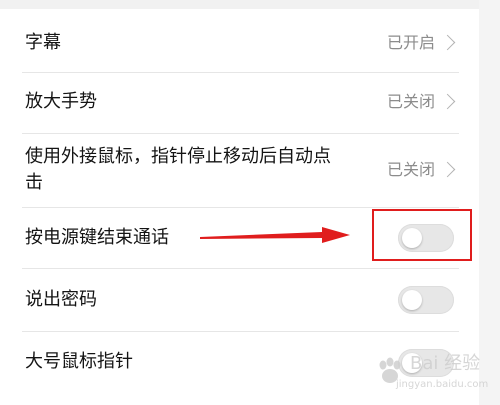  I want to click on watermark: Bai 经验 jingyan.baidu.com, so click(434, 376).